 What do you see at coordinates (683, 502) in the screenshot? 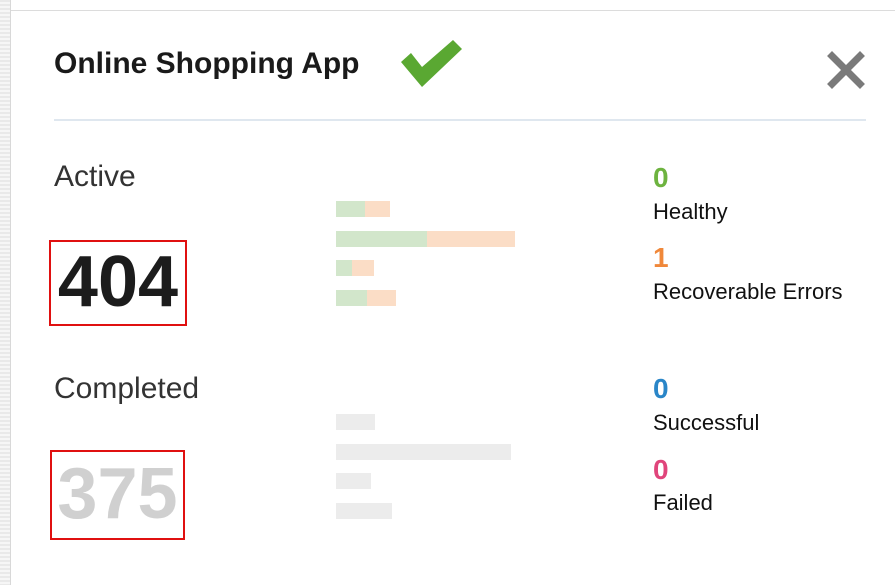
I see `failed-label: Failed` at bounding box center [683, 502].